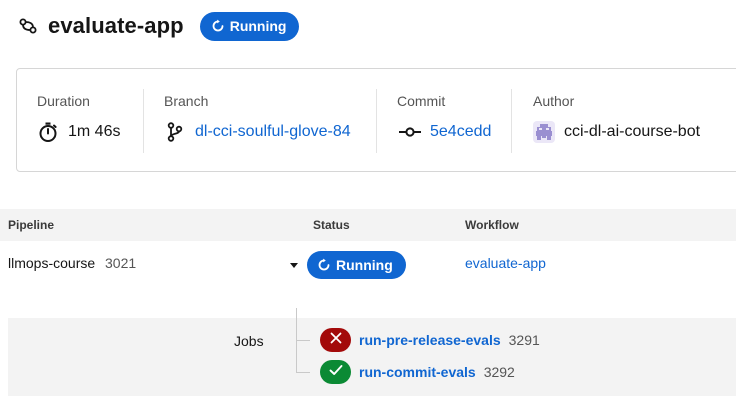 The height and width of the screenshot is (405, 736). What do you see at coordinates (186, 101) in the screenshot?
I see `branch-label: Branch` at bounding box center [186, 101].